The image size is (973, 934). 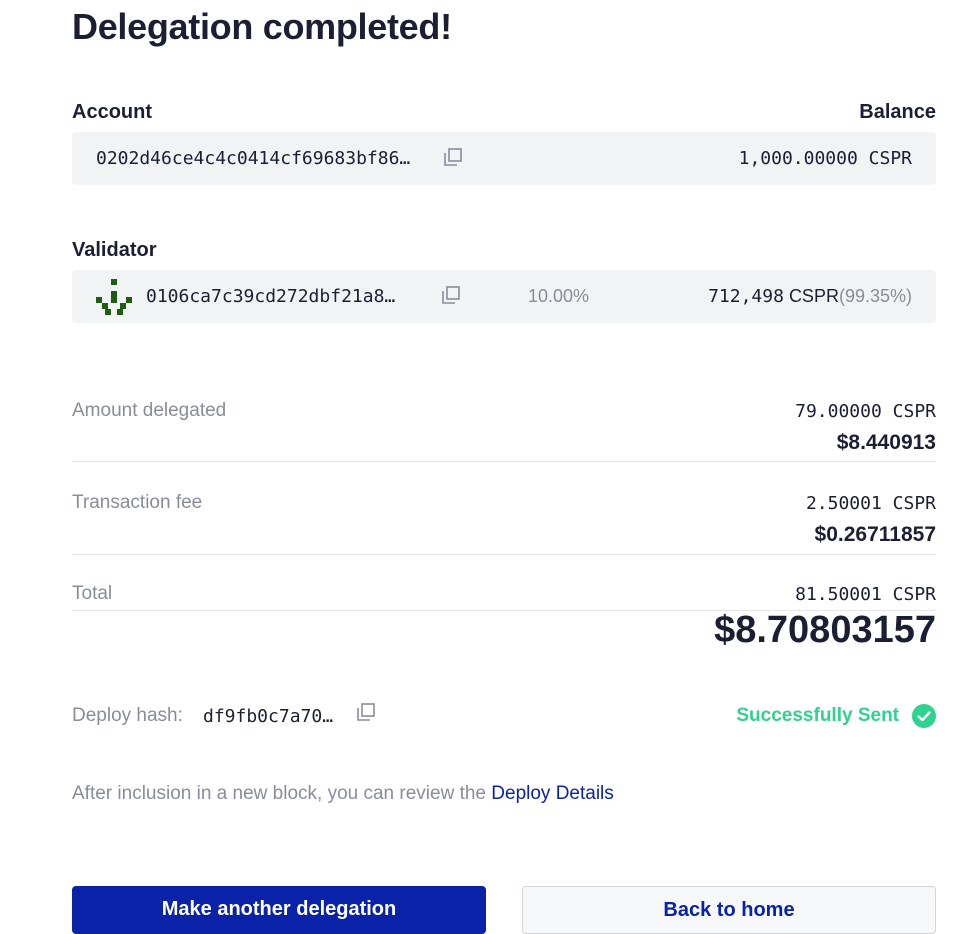 I want to click on total-usd: $8.70803157, so click(x=825, y=630).